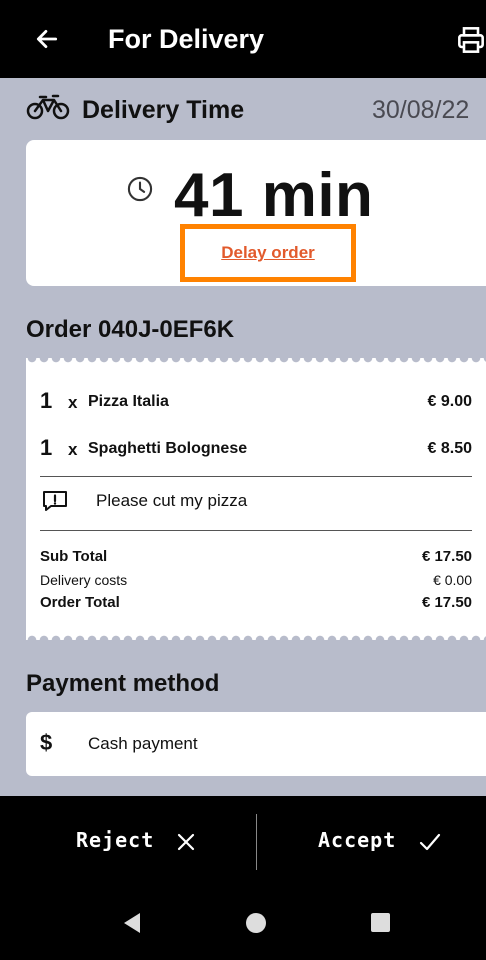 The height and width of the screenshot is (960, 486). I want to click on reject-button: Reject, so click(135, 840).